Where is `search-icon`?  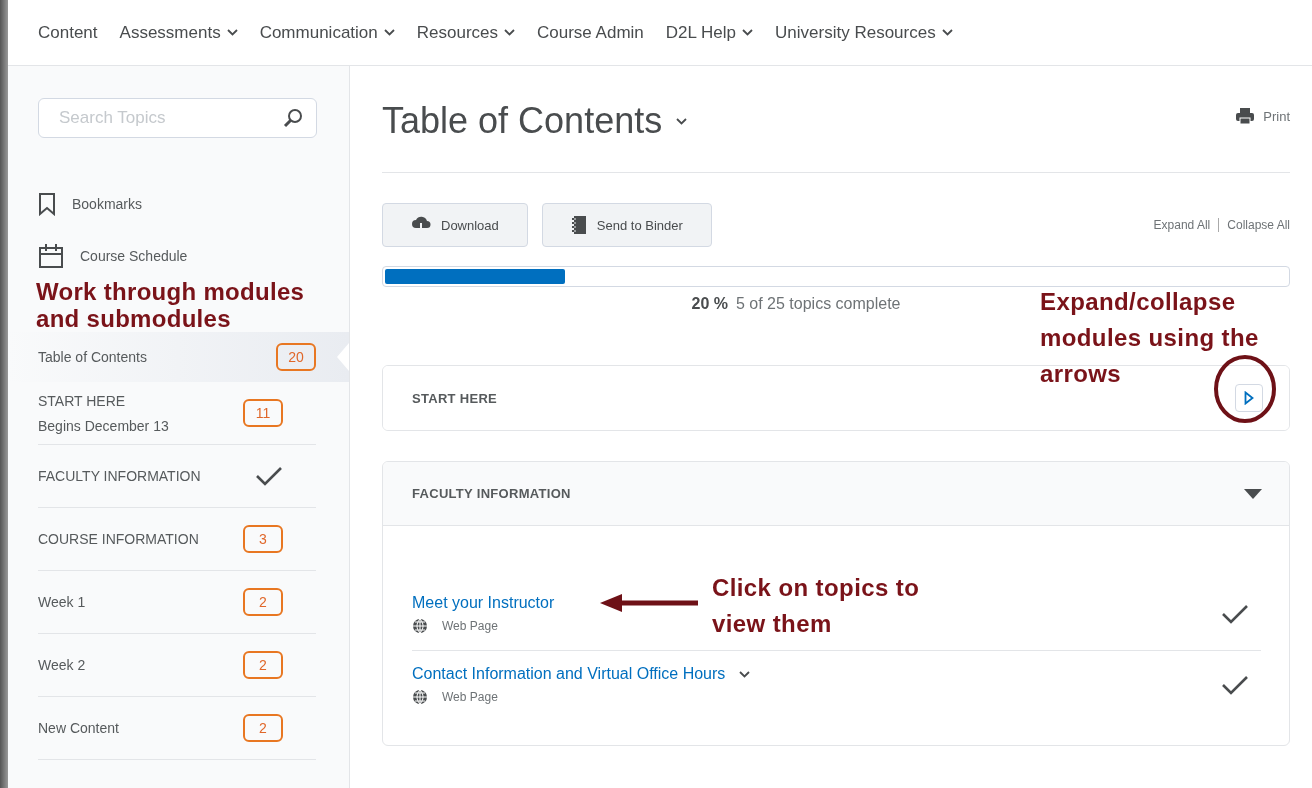 search-icon is located at coordinates (293, 118).